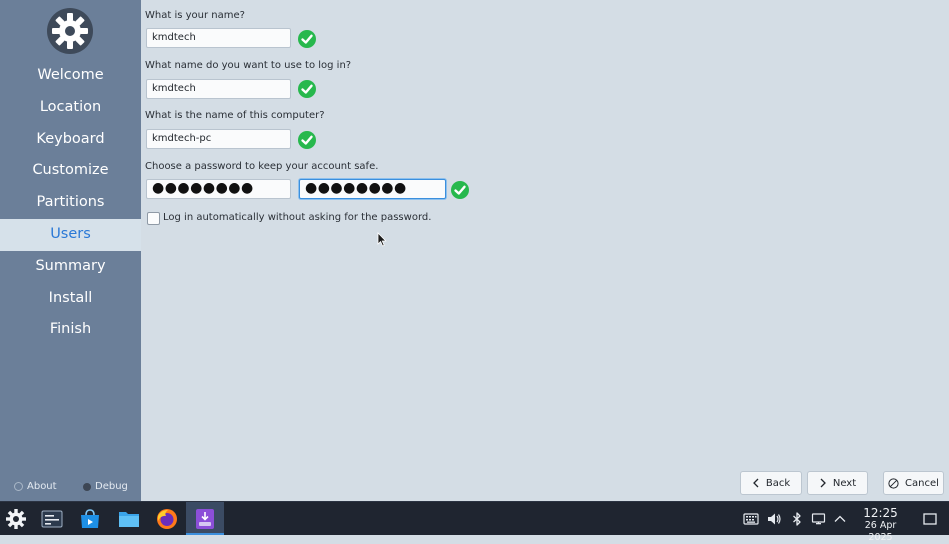 The image size is (949, 544). What do you see at coordinates (930, 519) in the screenshot?
I see `show-desktop-icon` at bounding box center [930, 519].